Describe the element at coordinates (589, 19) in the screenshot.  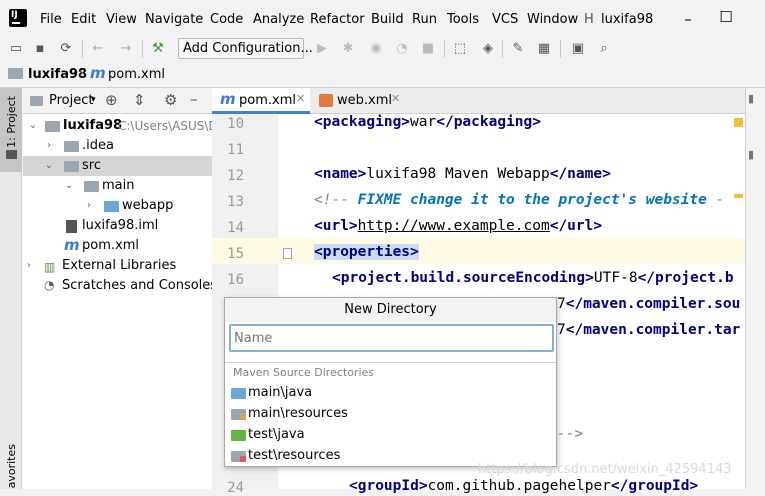
I see `menu-help-truncated: H` at that location.